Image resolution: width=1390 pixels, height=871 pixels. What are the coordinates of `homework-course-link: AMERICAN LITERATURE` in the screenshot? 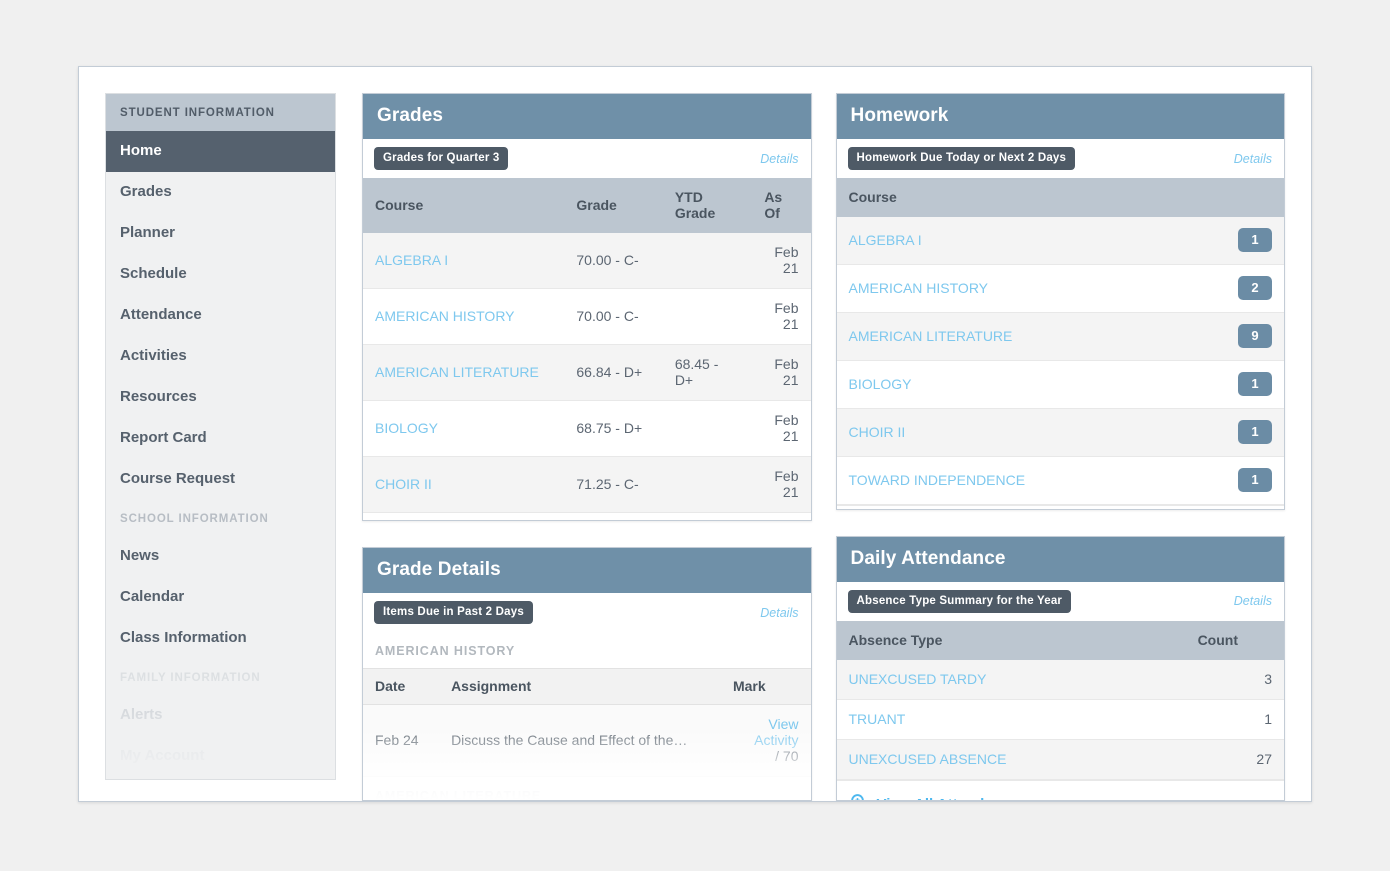 It's located at (1011, 337).